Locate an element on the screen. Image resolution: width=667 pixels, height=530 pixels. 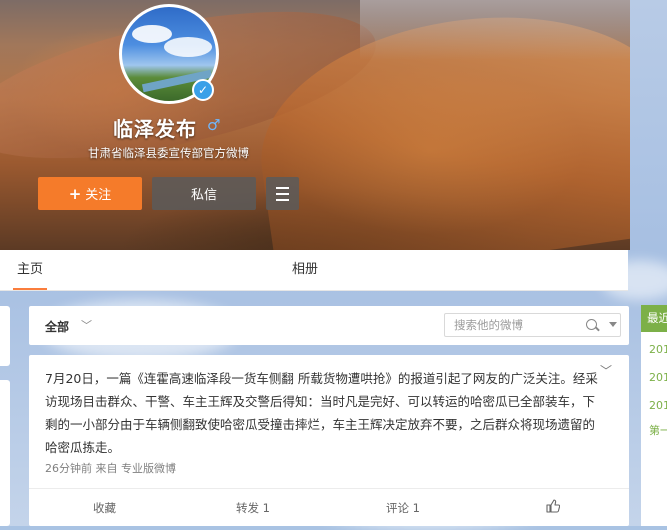
verified-badge-icon: ✓ is located at coordinates (203, 90).